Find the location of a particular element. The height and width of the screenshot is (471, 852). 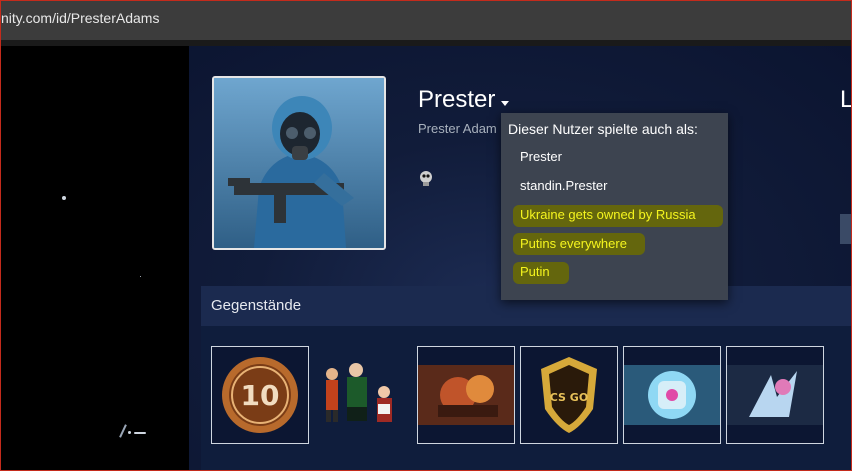

item-tile: 10 is located at coordinates (260, 395).